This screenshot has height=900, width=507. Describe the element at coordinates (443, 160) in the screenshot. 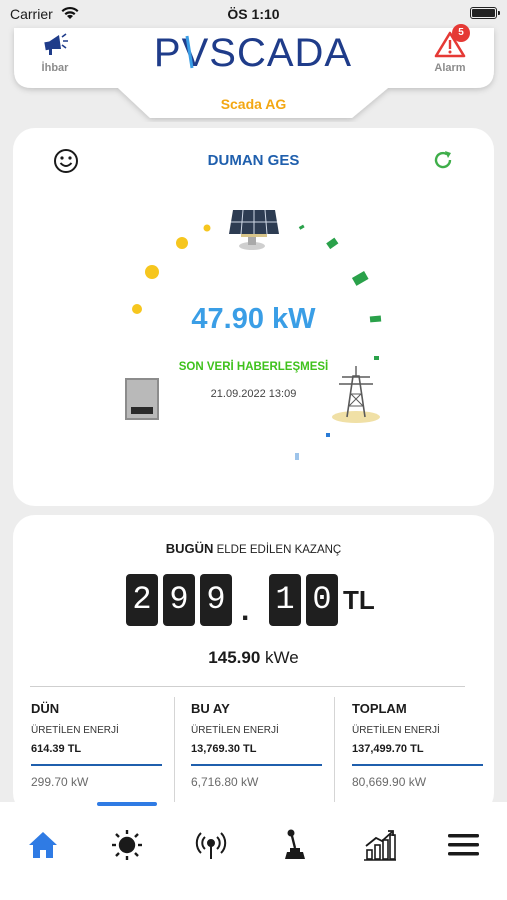

I see `refresh-icon` at that location.